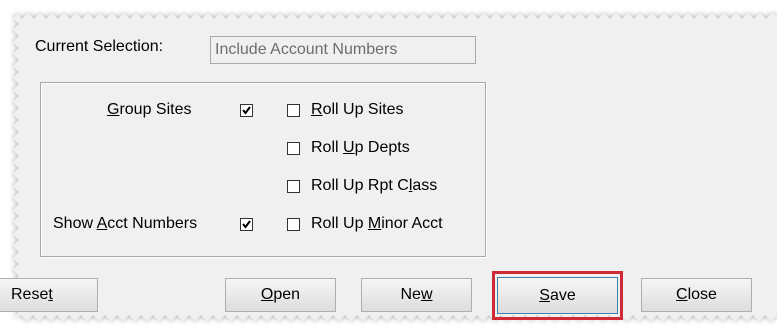 Image resolution: width=777 pixels, height=331 pixels. What do you see at coordinates (360, 147) in the screenshot?
I see `roll-up-depts-label: Roll Up Depts` at bounding box center [360, 147].